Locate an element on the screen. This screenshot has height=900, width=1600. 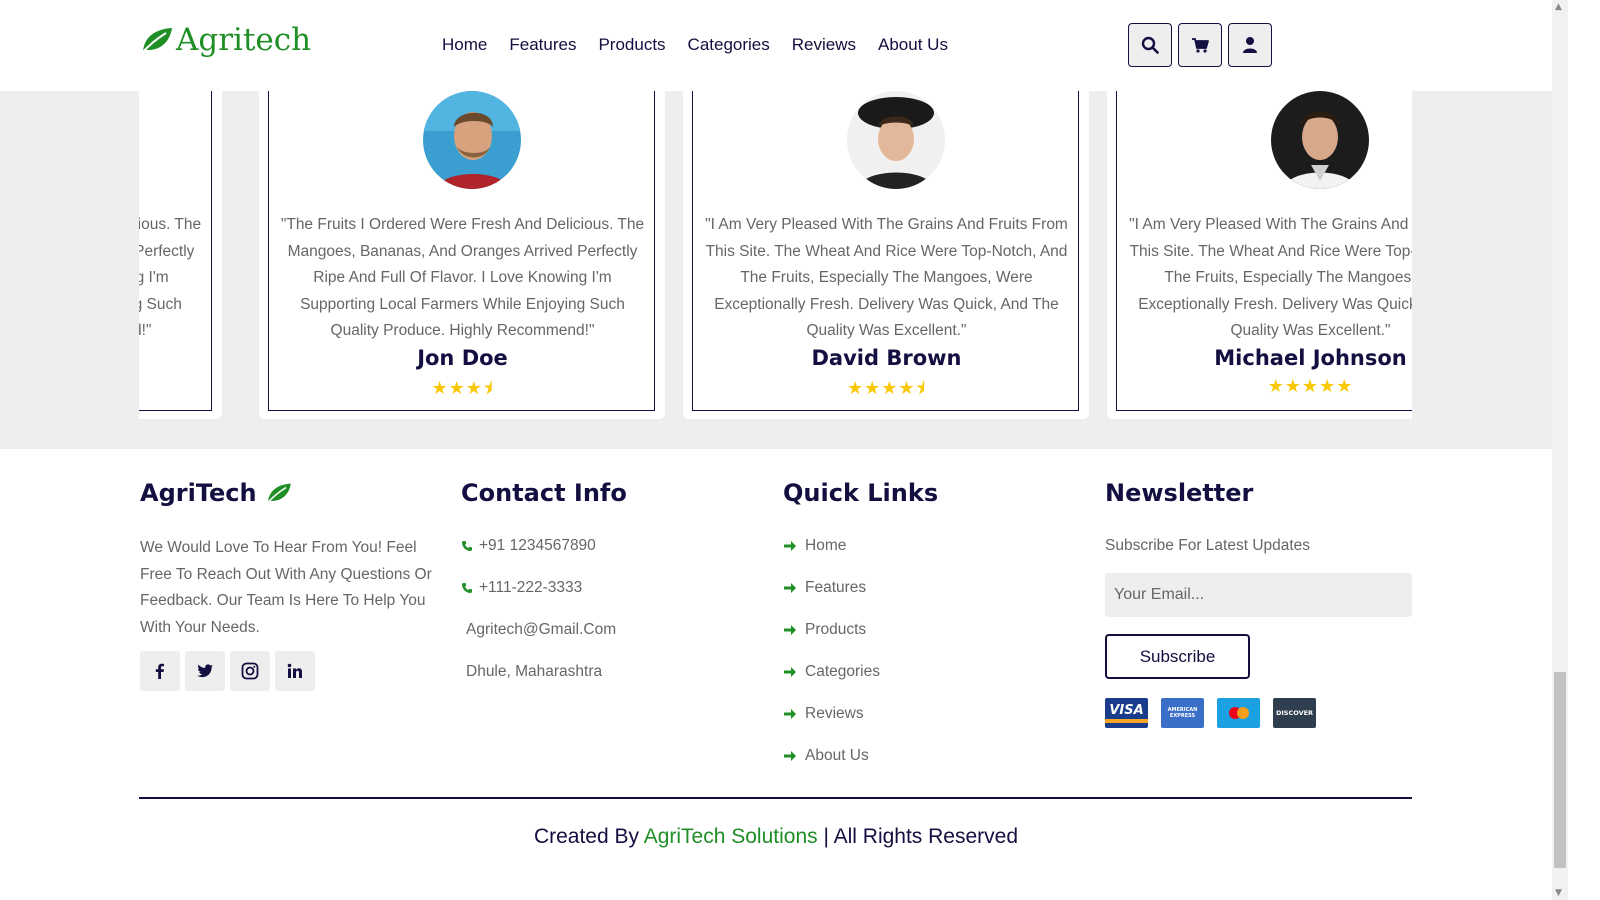
rating-stars: ★★★★★ is located at coordinates (1264, 386).